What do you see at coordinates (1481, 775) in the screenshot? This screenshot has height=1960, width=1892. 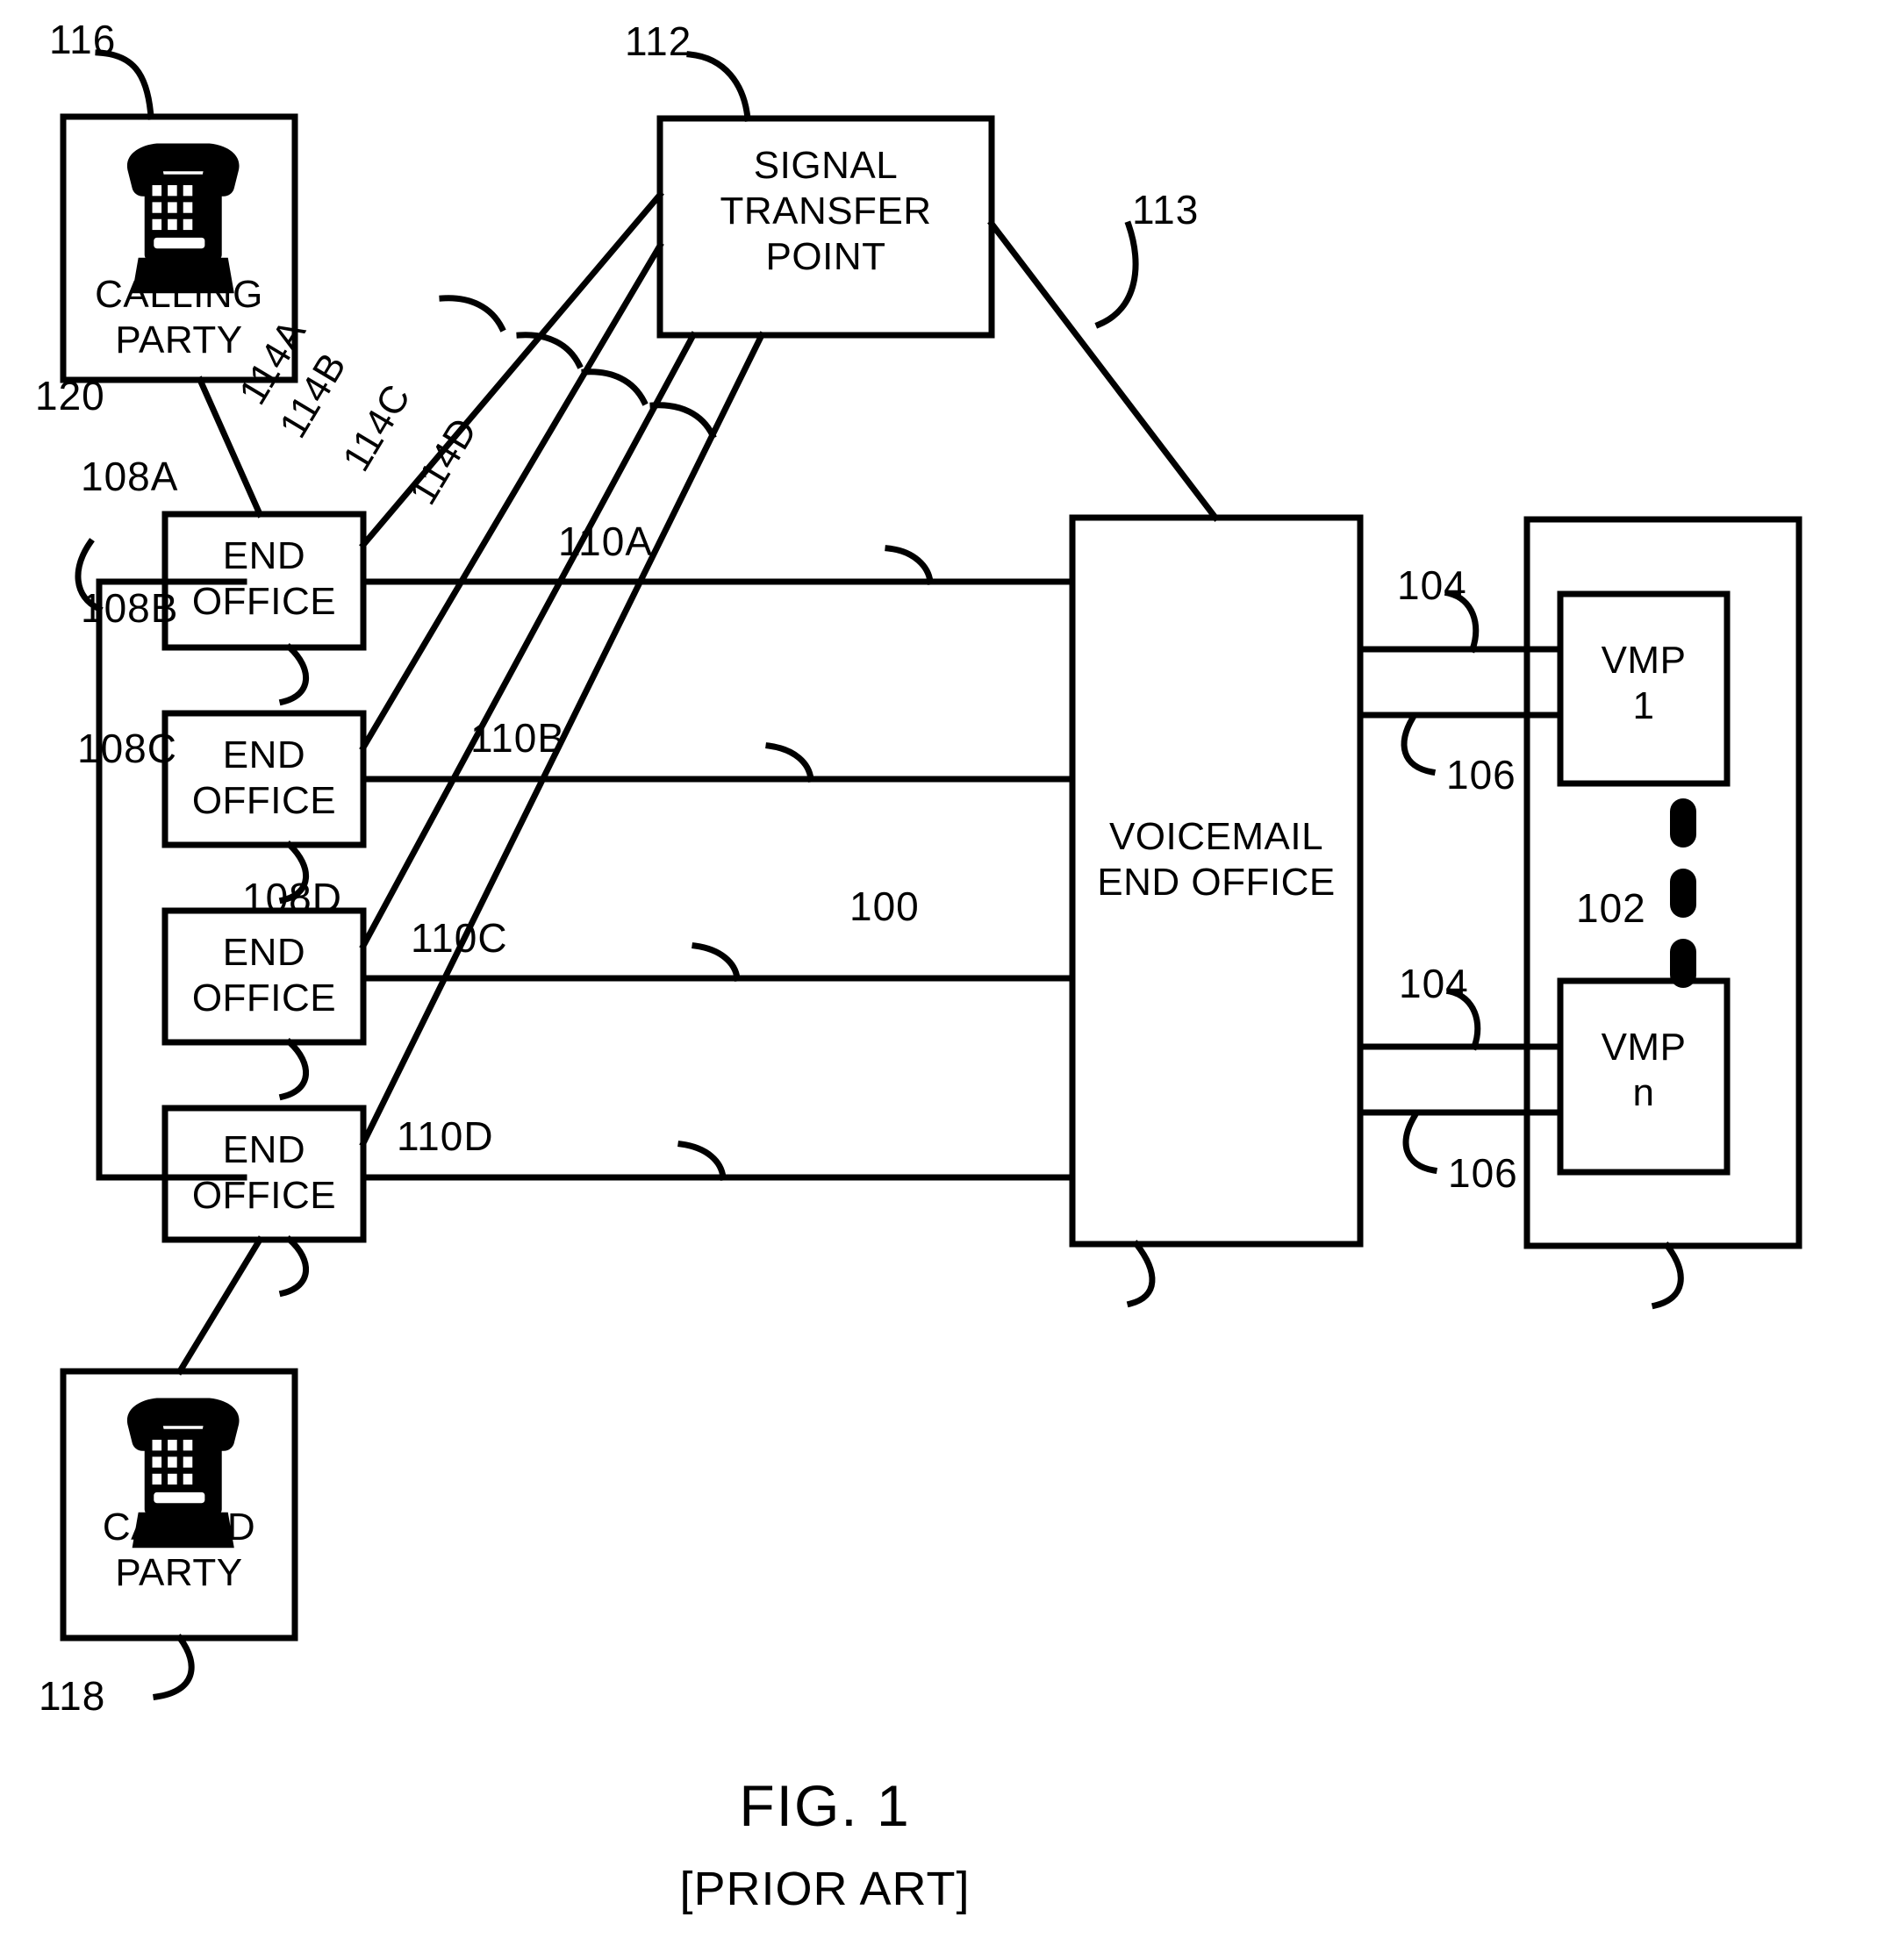 I see `ref-106-top: 106` at bounding box center [1481, 775].